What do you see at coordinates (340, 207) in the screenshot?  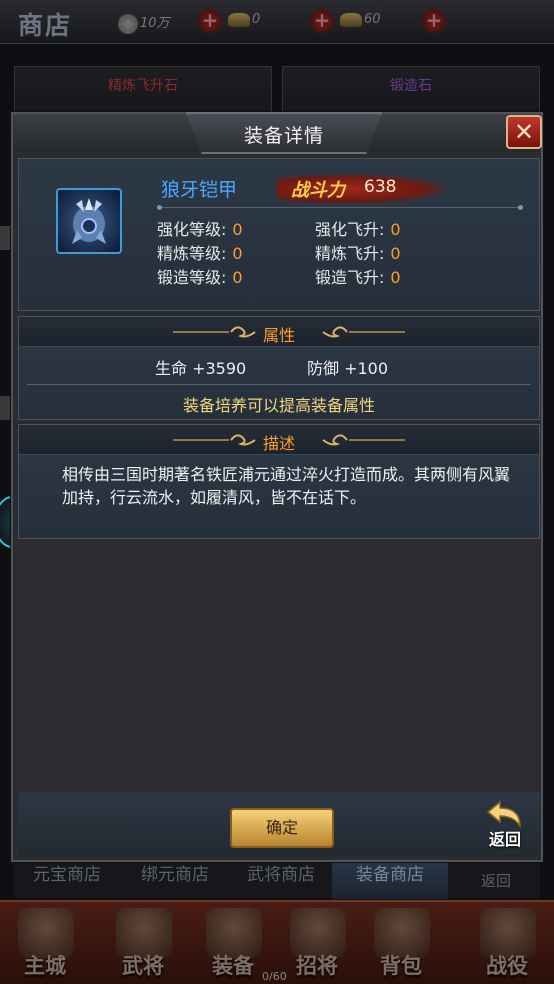 I see `info-divider` at bounding box center [340, 207].